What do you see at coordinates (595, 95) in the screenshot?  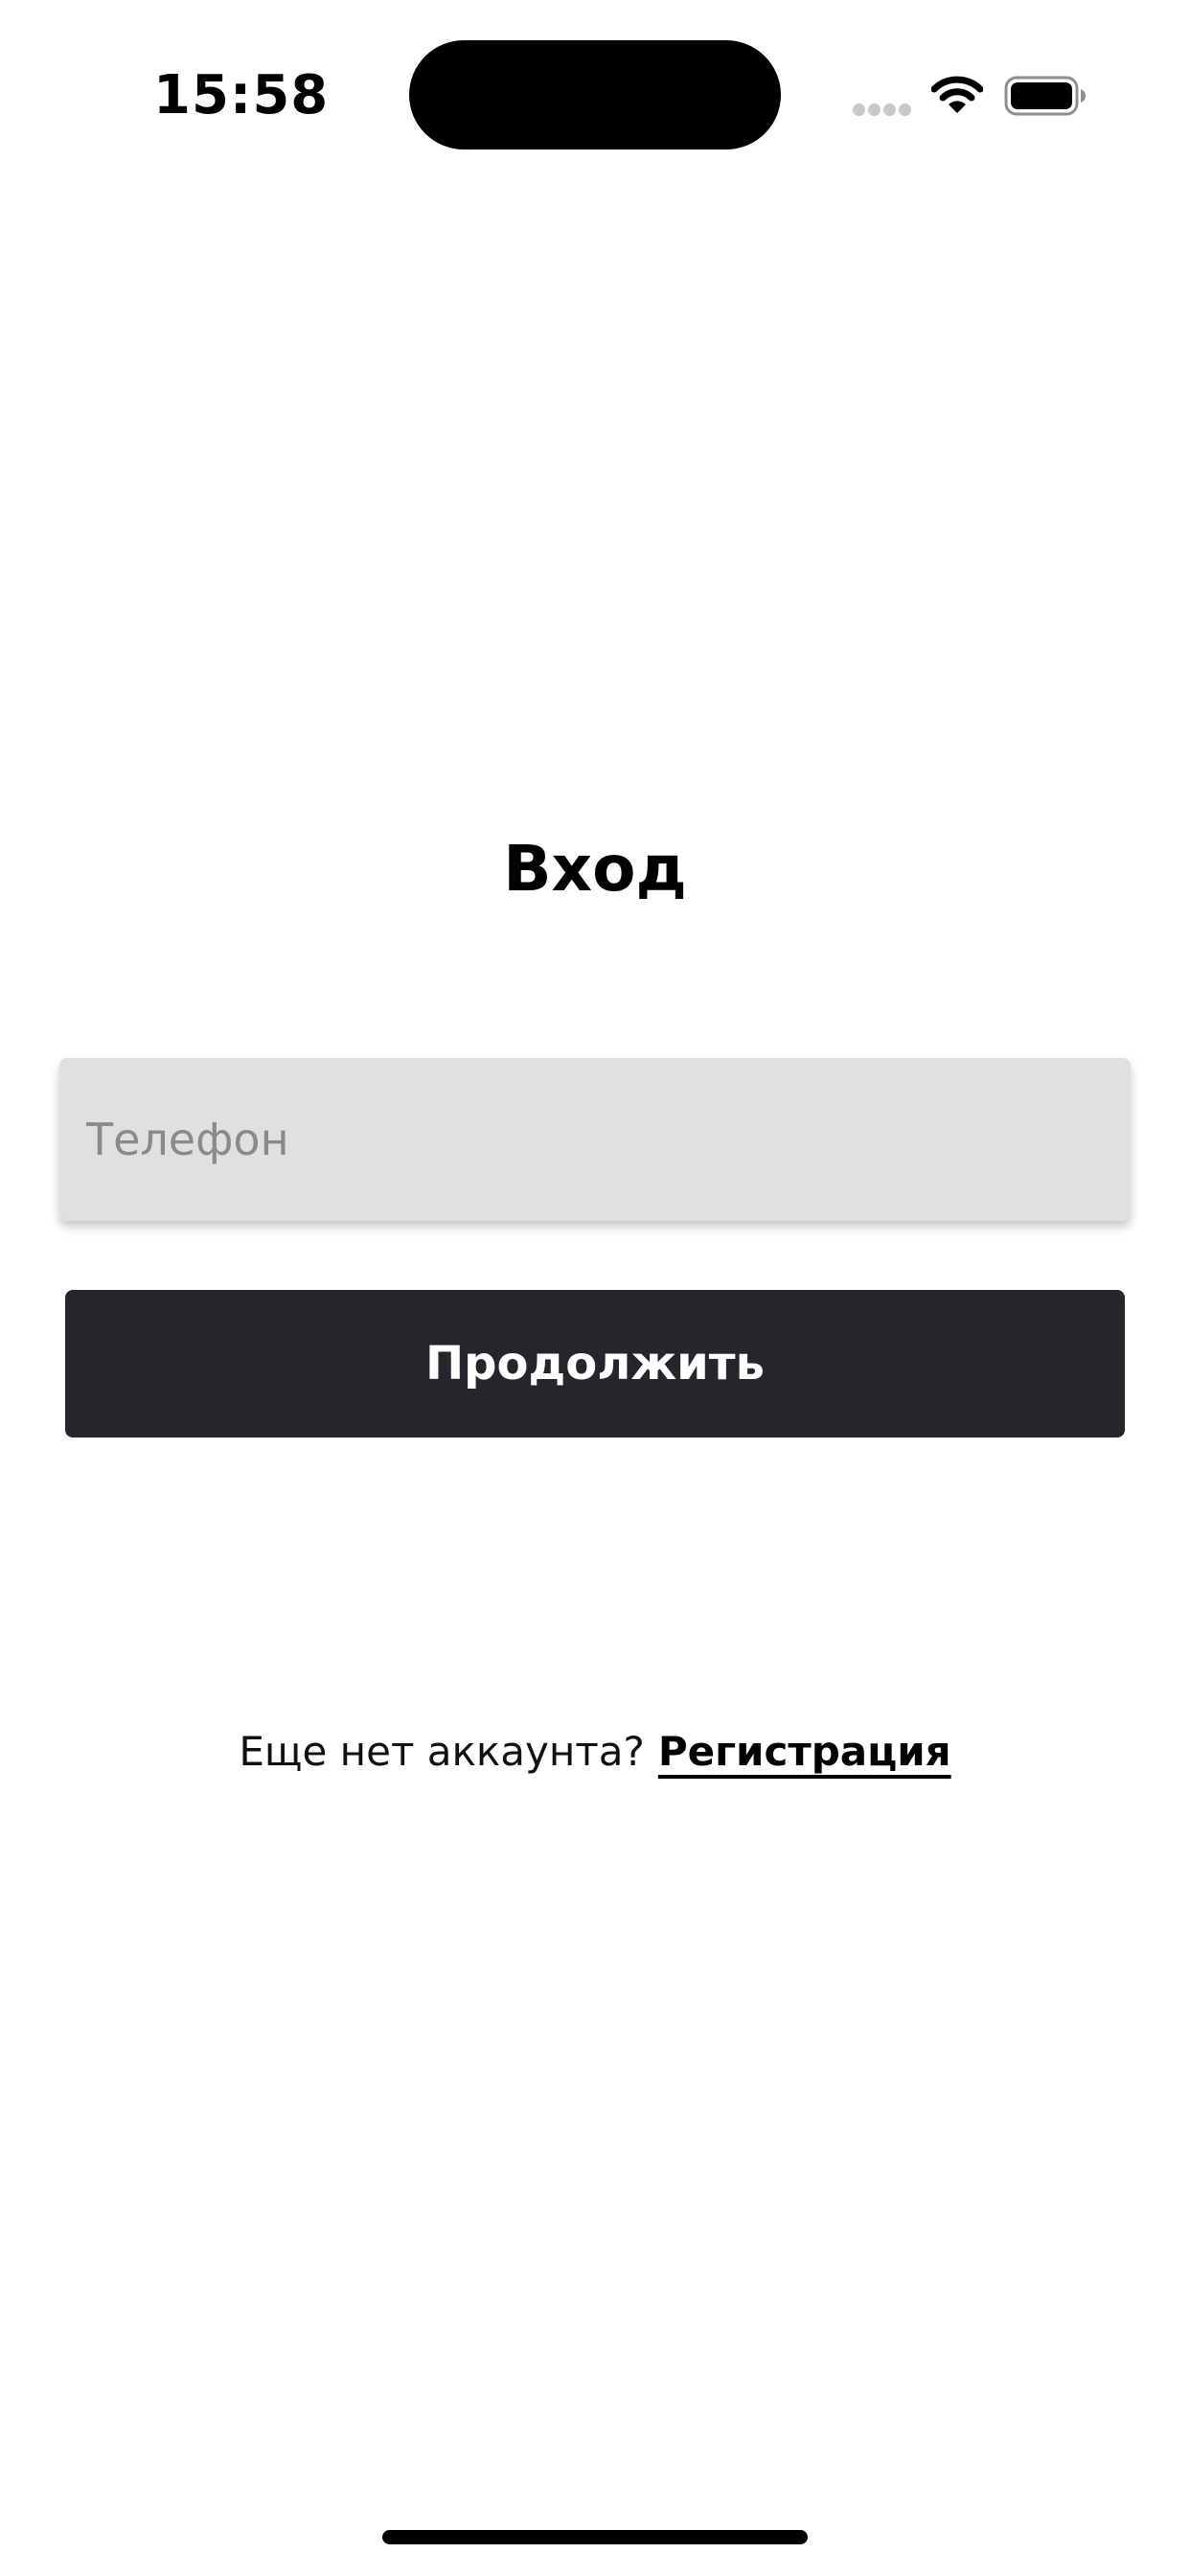 I see `dynamic-island` at bounding box center [595, 95].